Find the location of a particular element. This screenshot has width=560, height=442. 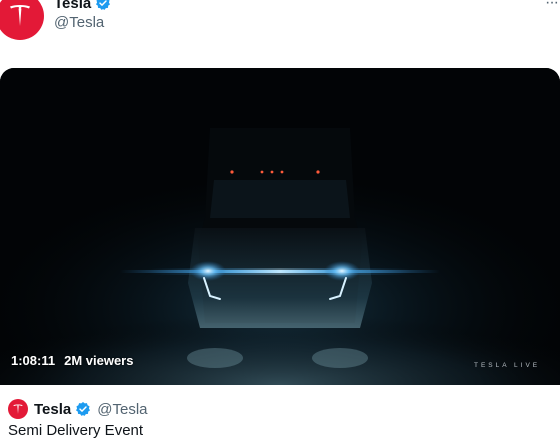

video-stats: 1:08:11 2M viewers is located at coordinates (72, 360).